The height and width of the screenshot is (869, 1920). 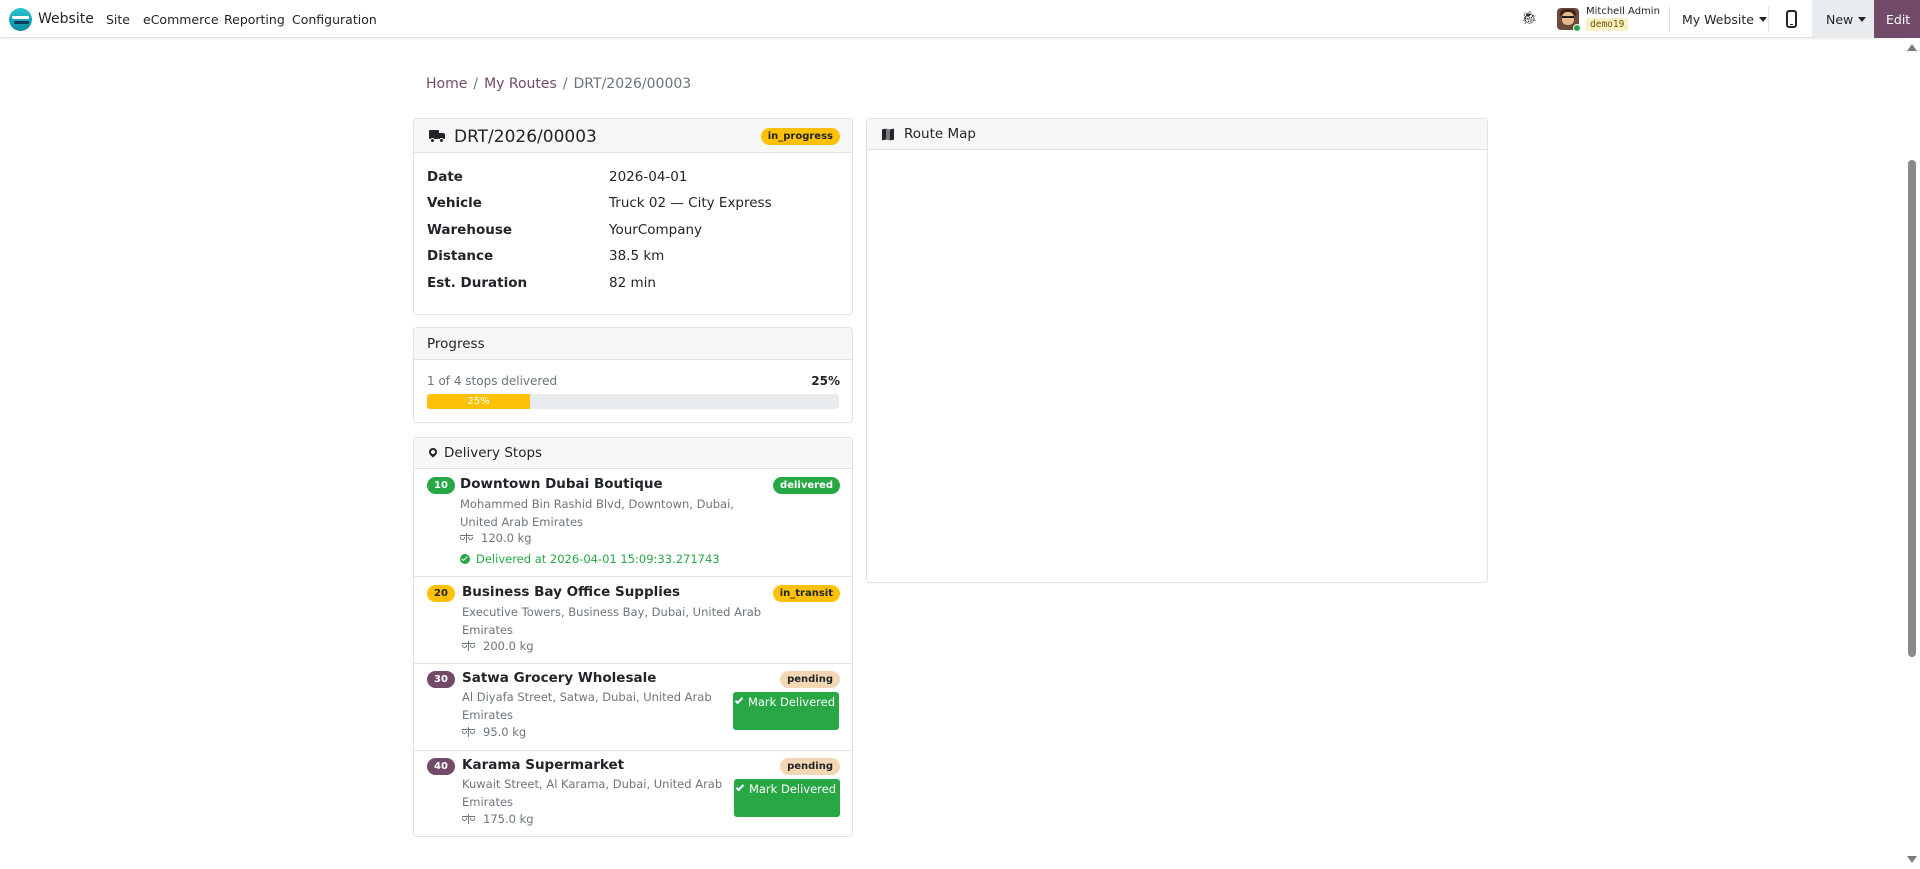 I want to click on stop-sequence-badge: 40, so click(x=441, y=766).